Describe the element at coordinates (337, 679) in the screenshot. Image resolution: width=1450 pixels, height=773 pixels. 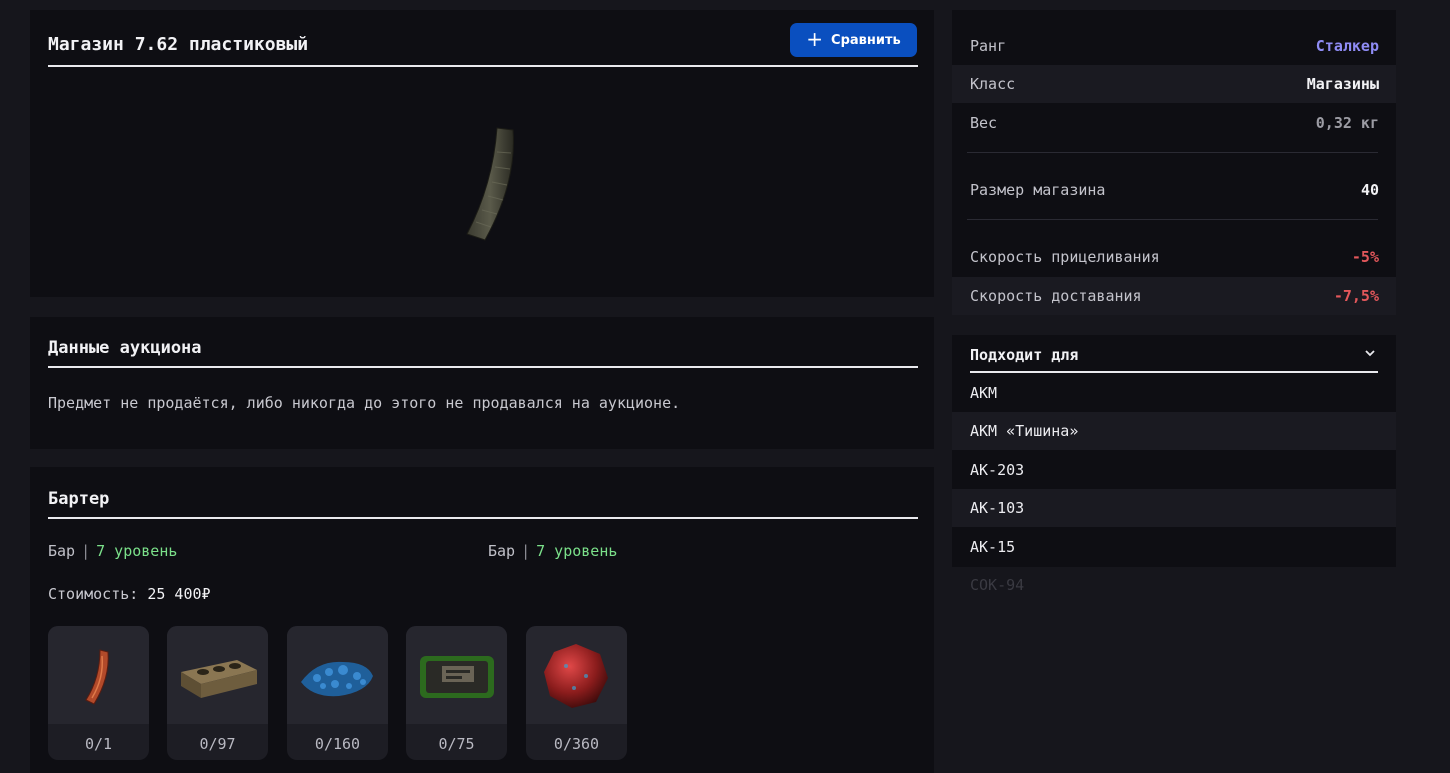
I see `blue-crystals-icon` at that location.